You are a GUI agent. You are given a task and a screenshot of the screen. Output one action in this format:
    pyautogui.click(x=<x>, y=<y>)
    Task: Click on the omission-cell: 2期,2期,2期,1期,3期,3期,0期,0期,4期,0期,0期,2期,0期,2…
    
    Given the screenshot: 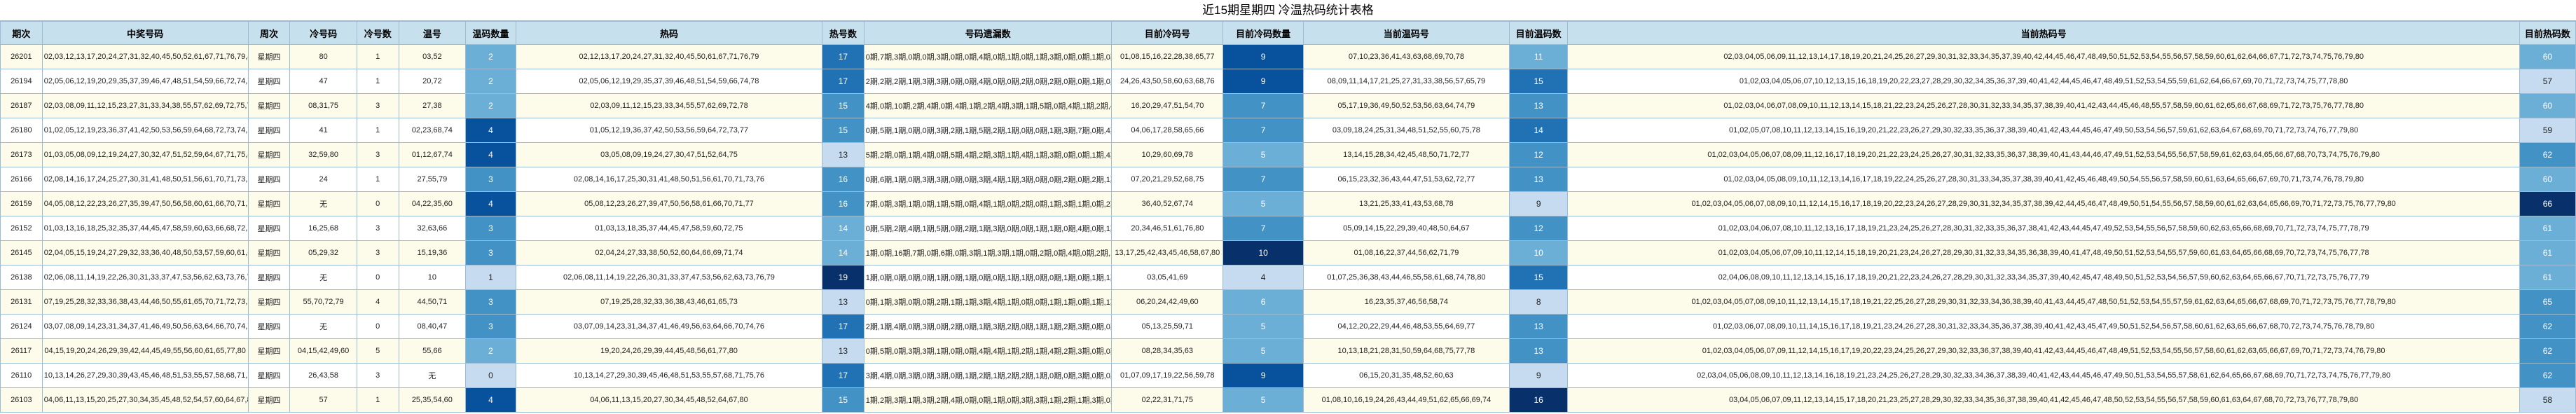 What is the action you would take?
    pyautogui.click(x=988, y=81)
    